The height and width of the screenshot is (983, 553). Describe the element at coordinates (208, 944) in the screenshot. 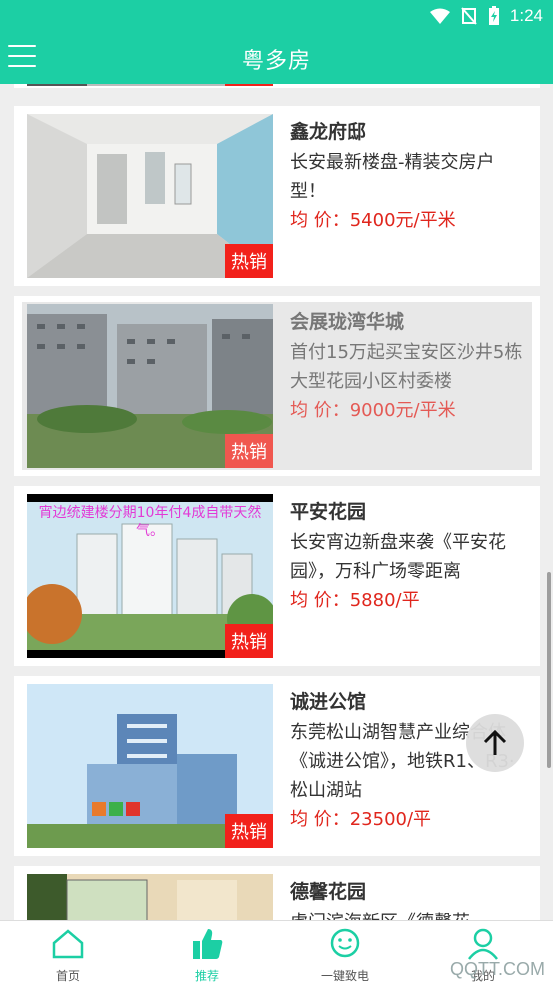

I see `thumbs-up-icon` at that location.